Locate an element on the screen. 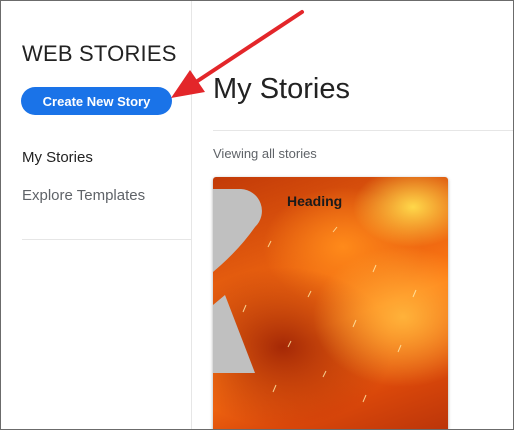  create-new-story-button: Create New Story is located at coordinates (96, 101).